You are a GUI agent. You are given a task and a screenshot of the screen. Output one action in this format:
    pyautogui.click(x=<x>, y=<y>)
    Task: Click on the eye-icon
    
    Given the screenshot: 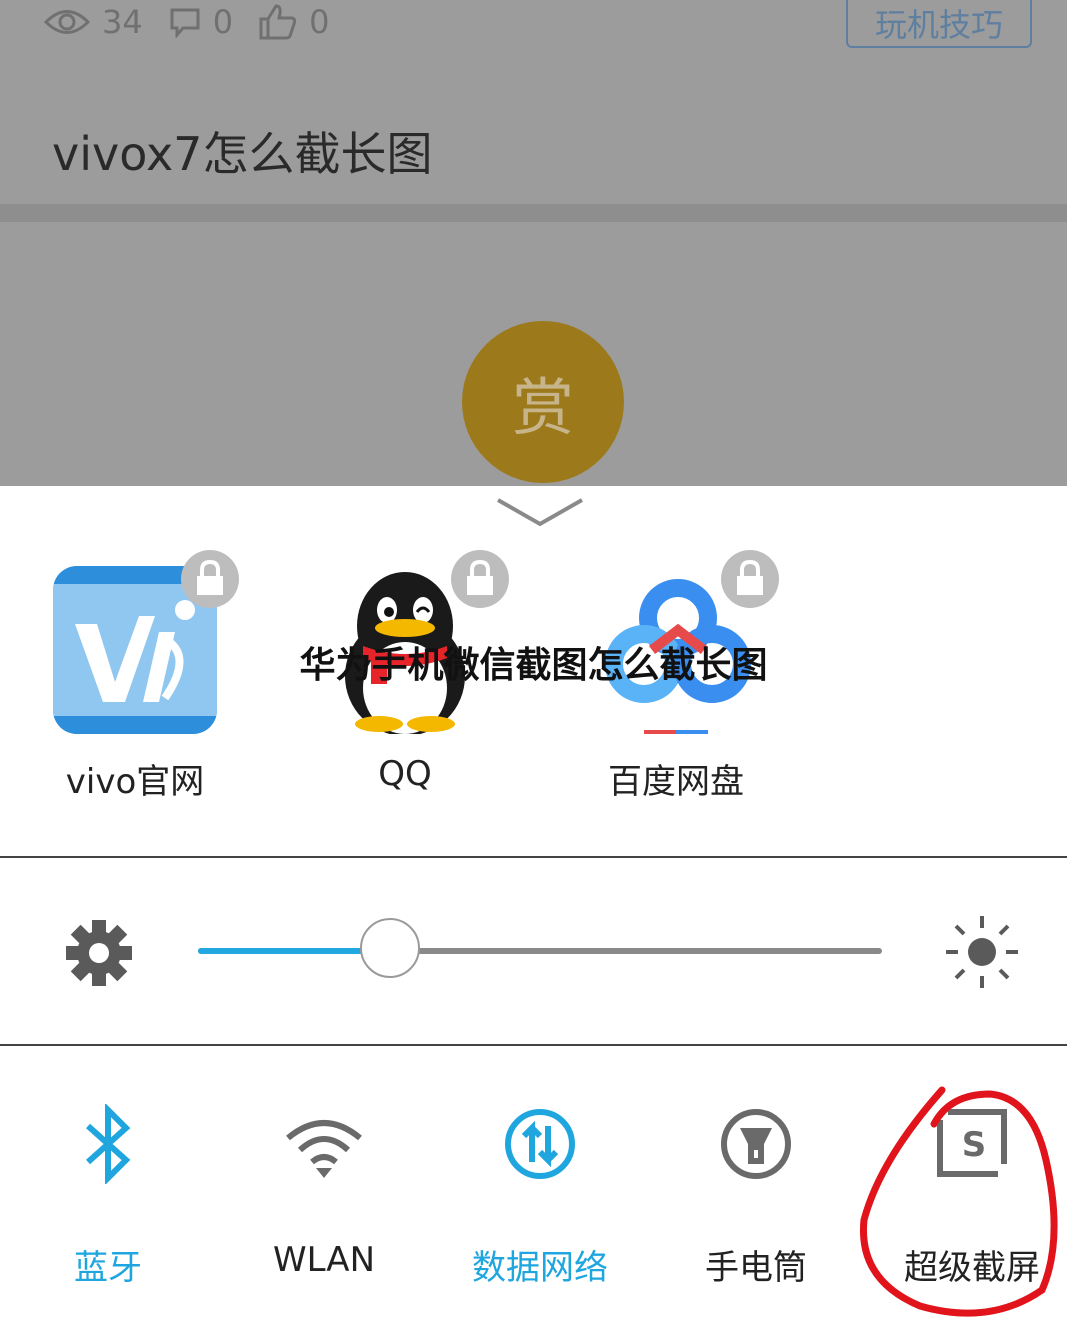 What is the action you would take?
    pyautogui.click(x=67, y=22)
    